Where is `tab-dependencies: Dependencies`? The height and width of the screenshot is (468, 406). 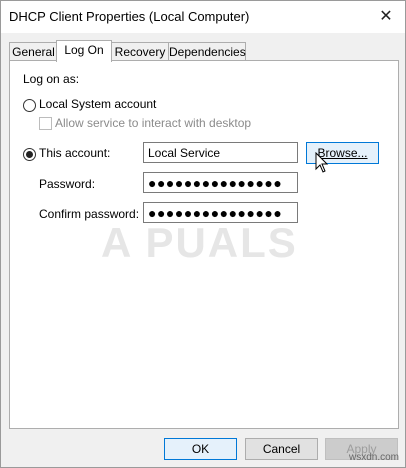 tab-dependencies: Dependencies is located at coordinates (207, 51).